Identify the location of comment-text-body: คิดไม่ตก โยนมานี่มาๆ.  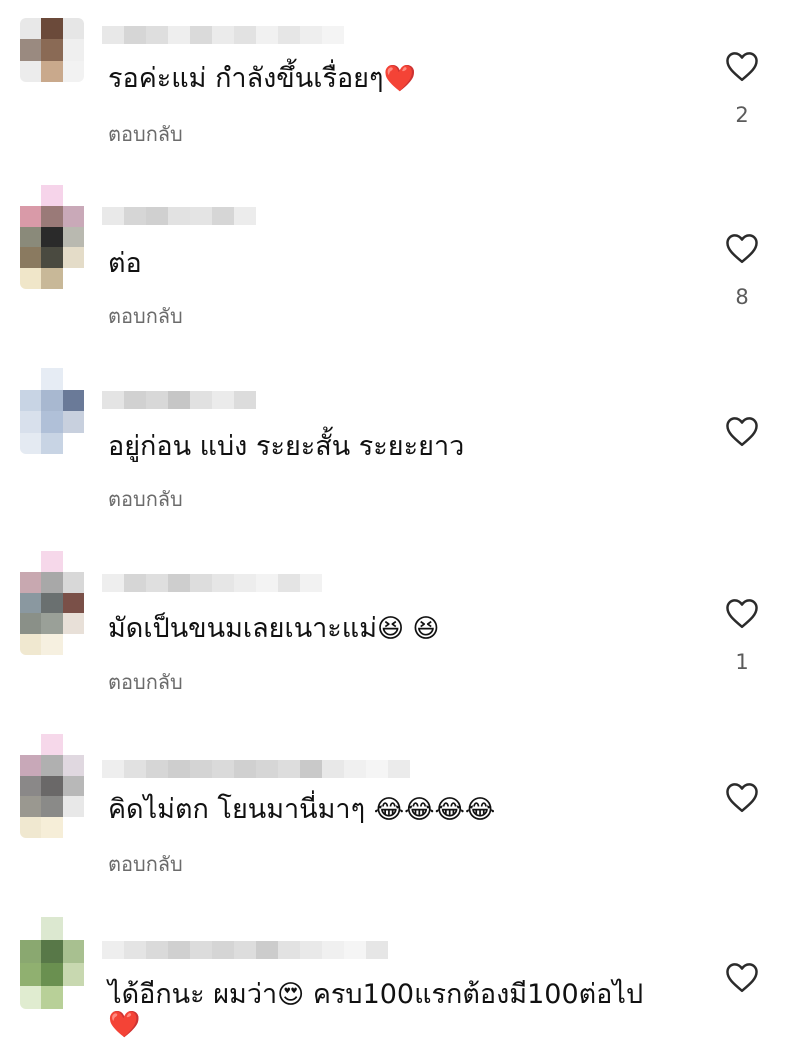
(241, 809).